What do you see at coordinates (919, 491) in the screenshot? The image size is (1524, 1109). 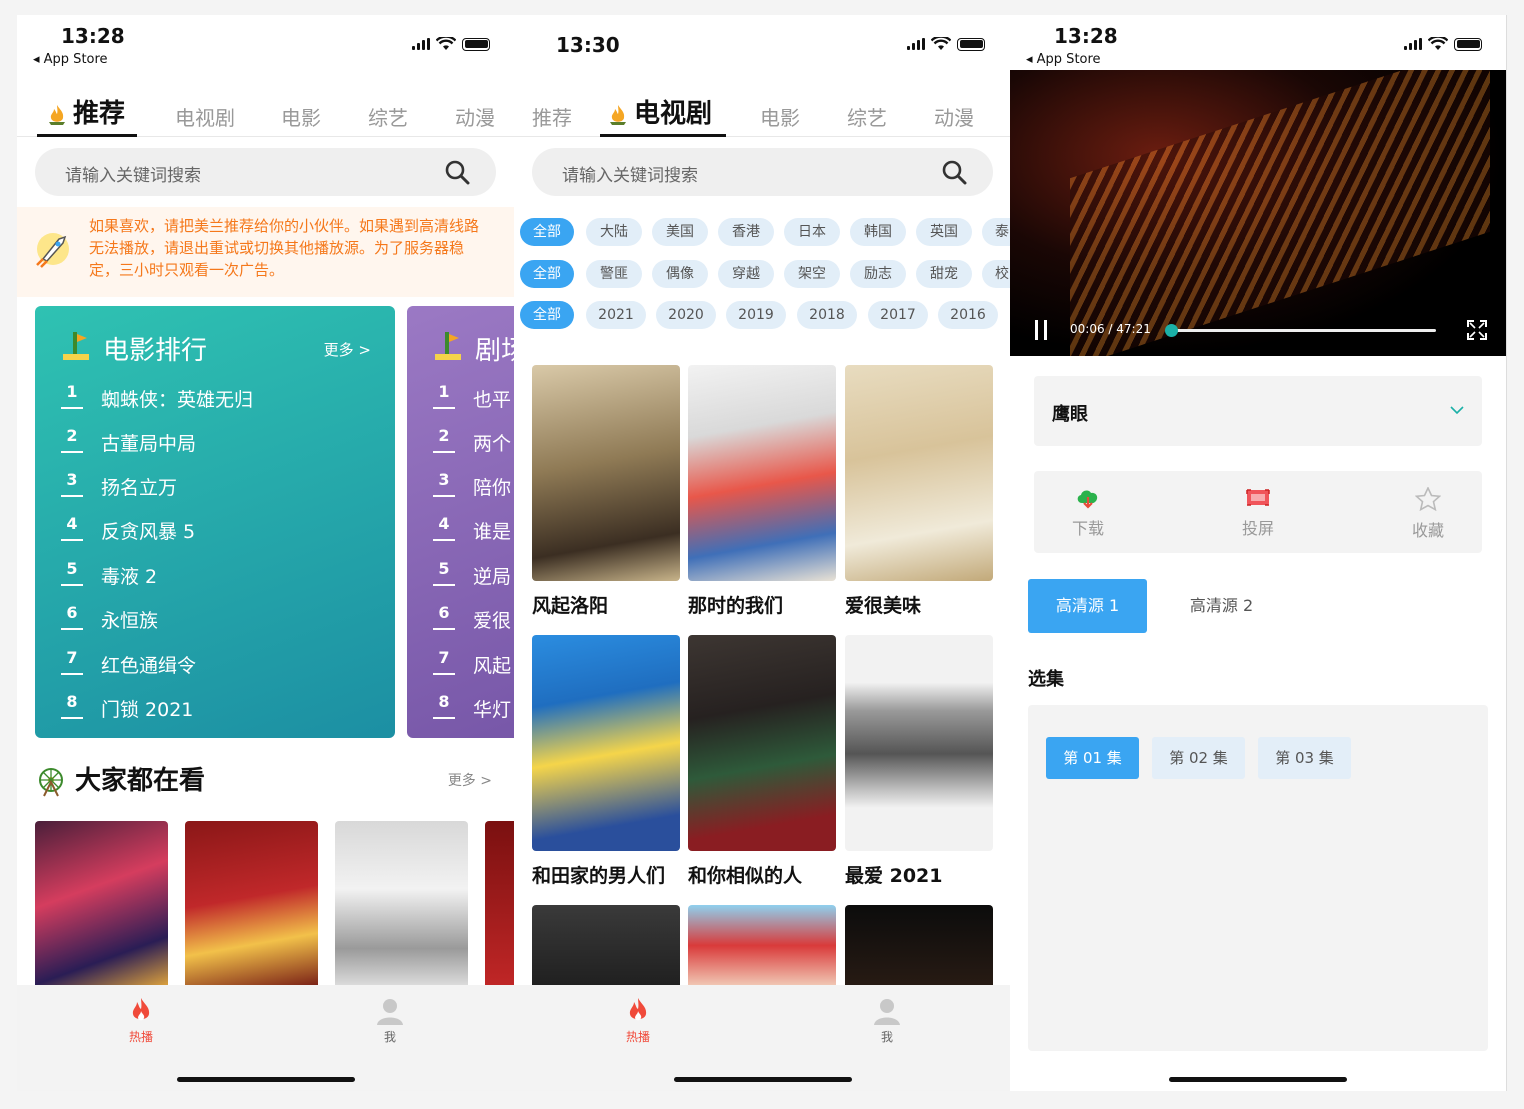 I see `show-card: 爱很美味` at bounding box center [919, 491].